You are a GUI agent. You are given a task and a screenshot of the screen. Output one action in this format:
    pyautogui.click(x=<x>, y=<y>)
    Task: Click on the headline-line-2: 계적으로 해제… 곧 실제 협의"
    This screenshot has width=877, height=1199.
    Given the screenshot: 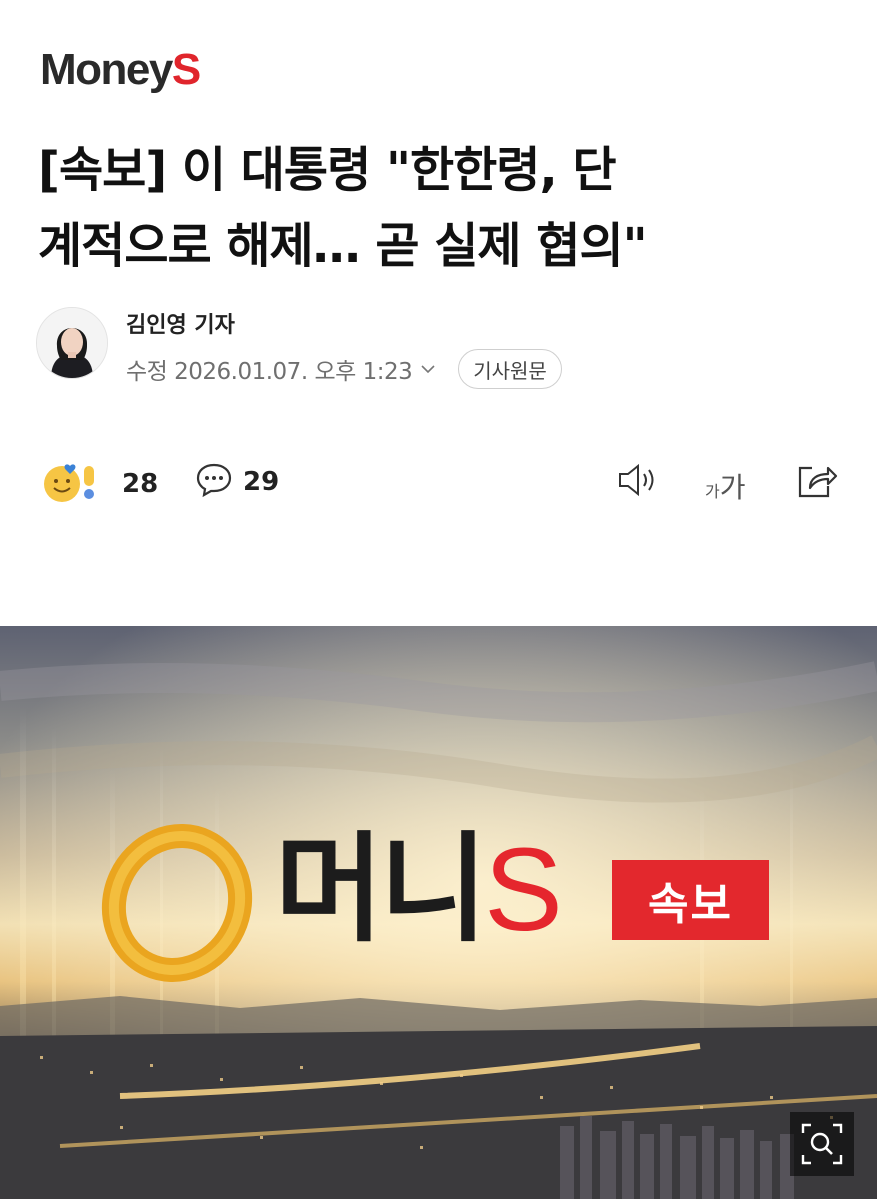 What is the action you would take?
    pyautogui.click(x=343, y=246)
    